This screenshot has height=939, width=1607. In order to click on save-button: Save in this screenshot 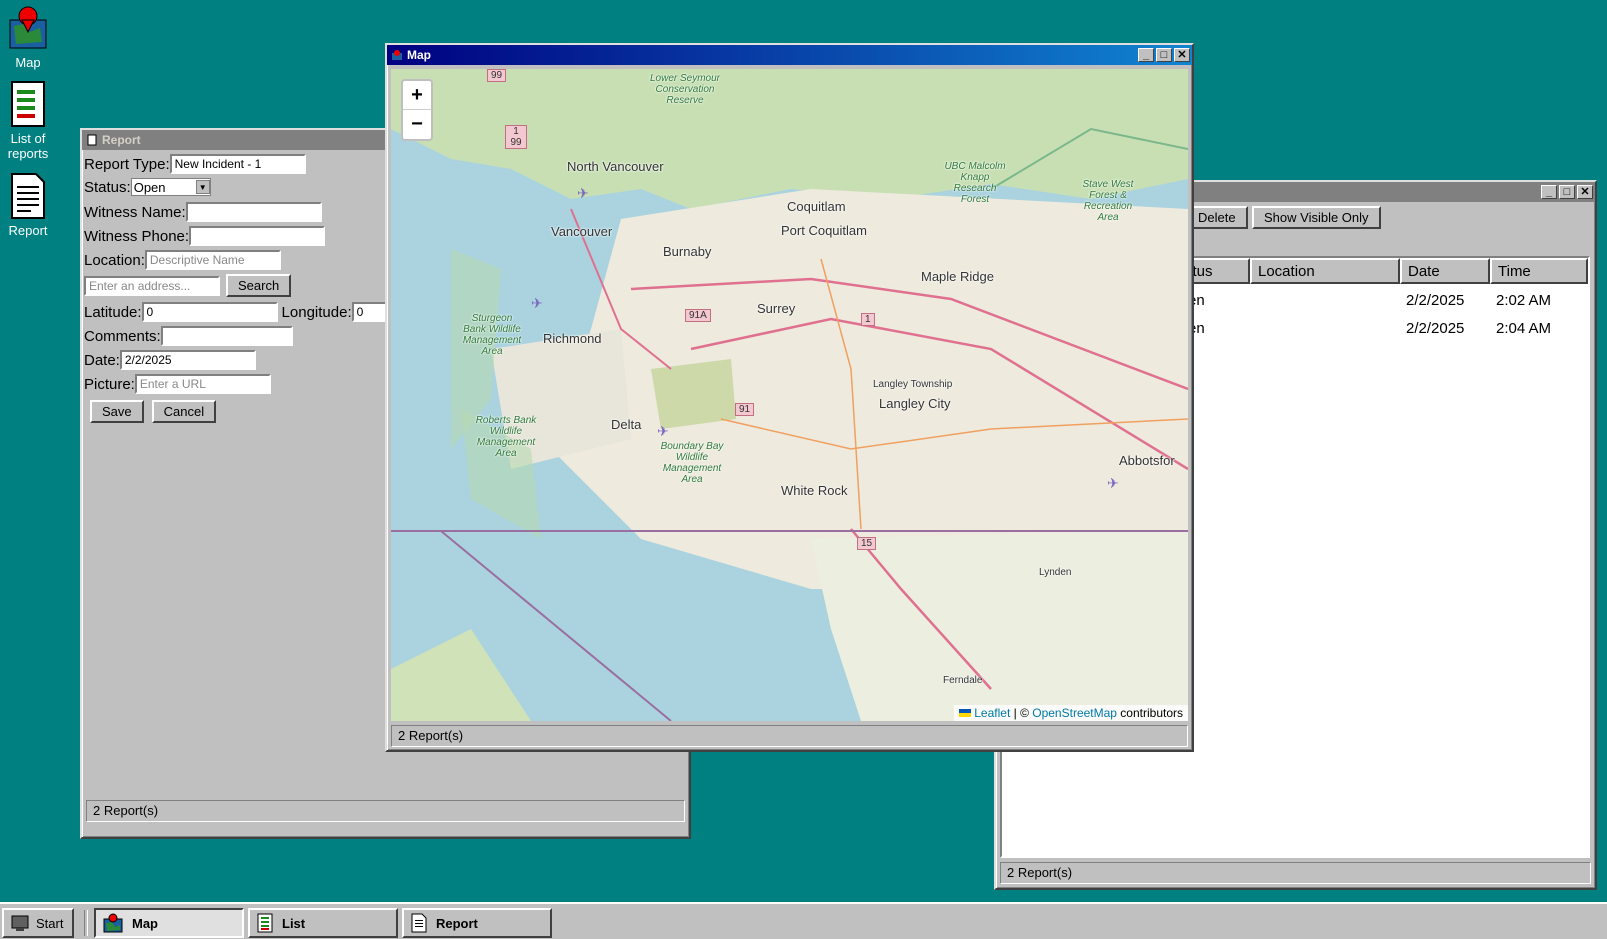, I will do `click(117, 411)`.